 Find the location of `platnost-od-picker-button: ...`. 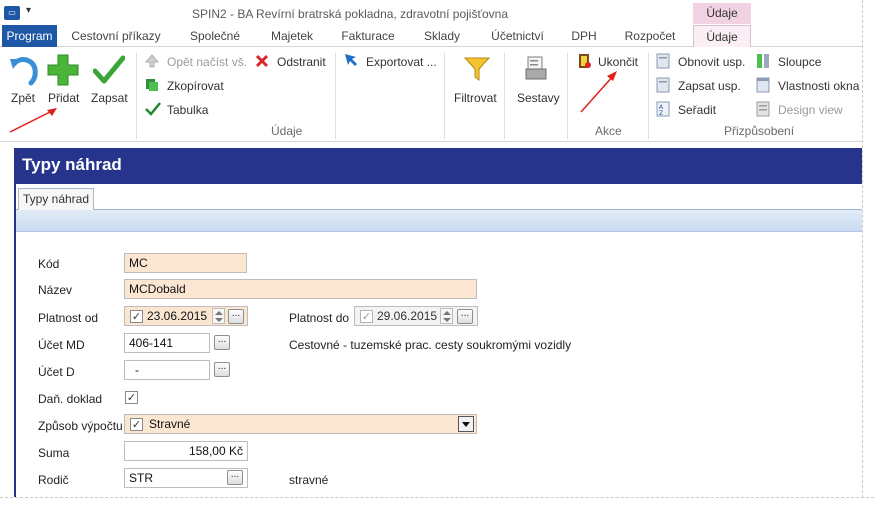

platnost-od-picker-button: ... is located at coordinates (236, 316).